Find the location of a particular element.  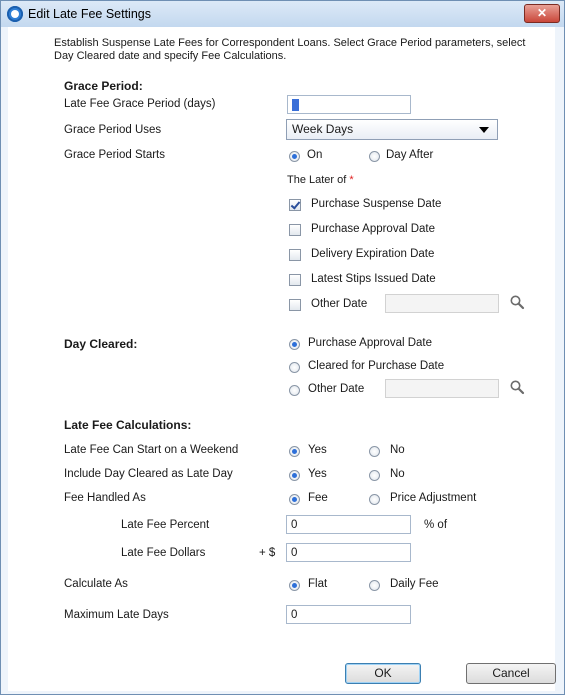

max-days-label: Maximum Late Days is located at coordinates (116, 615).